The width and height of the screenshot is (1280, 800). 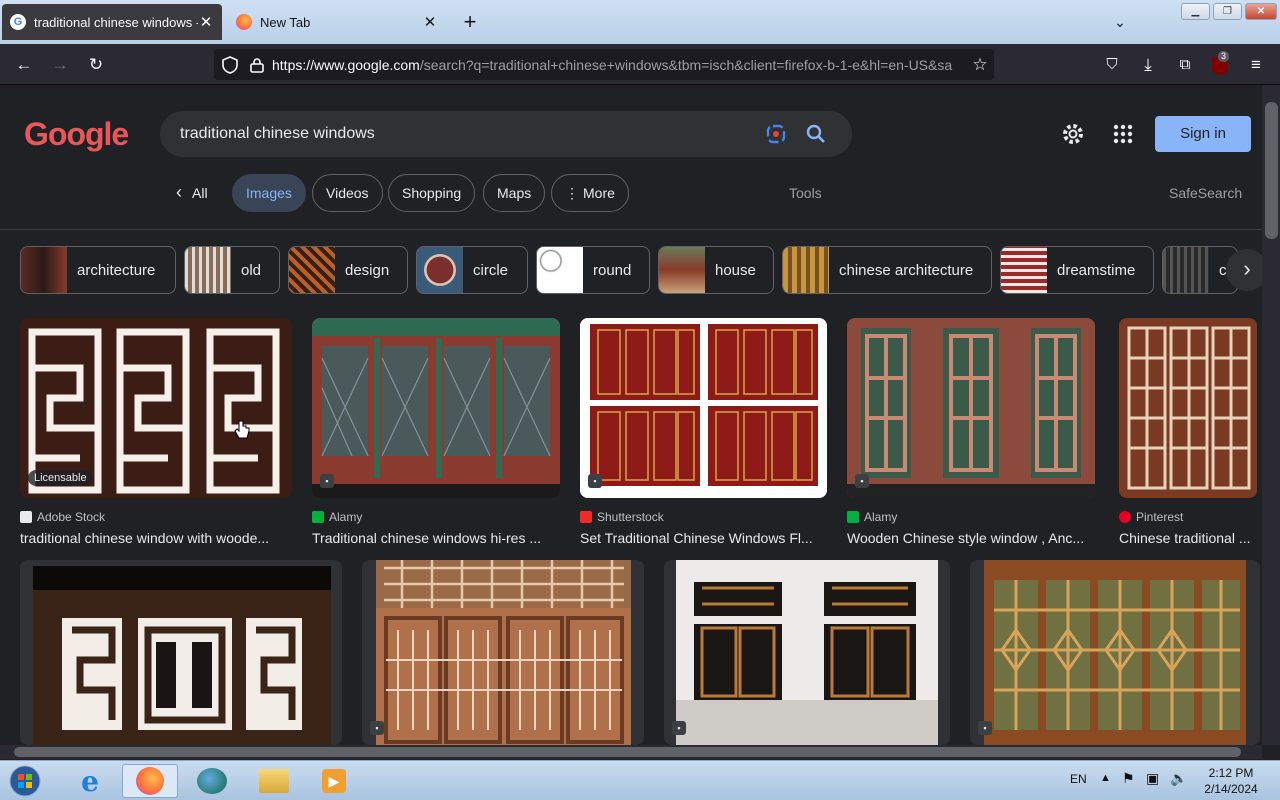 I want to click on chip-house: house, so click(x=716, y=270).